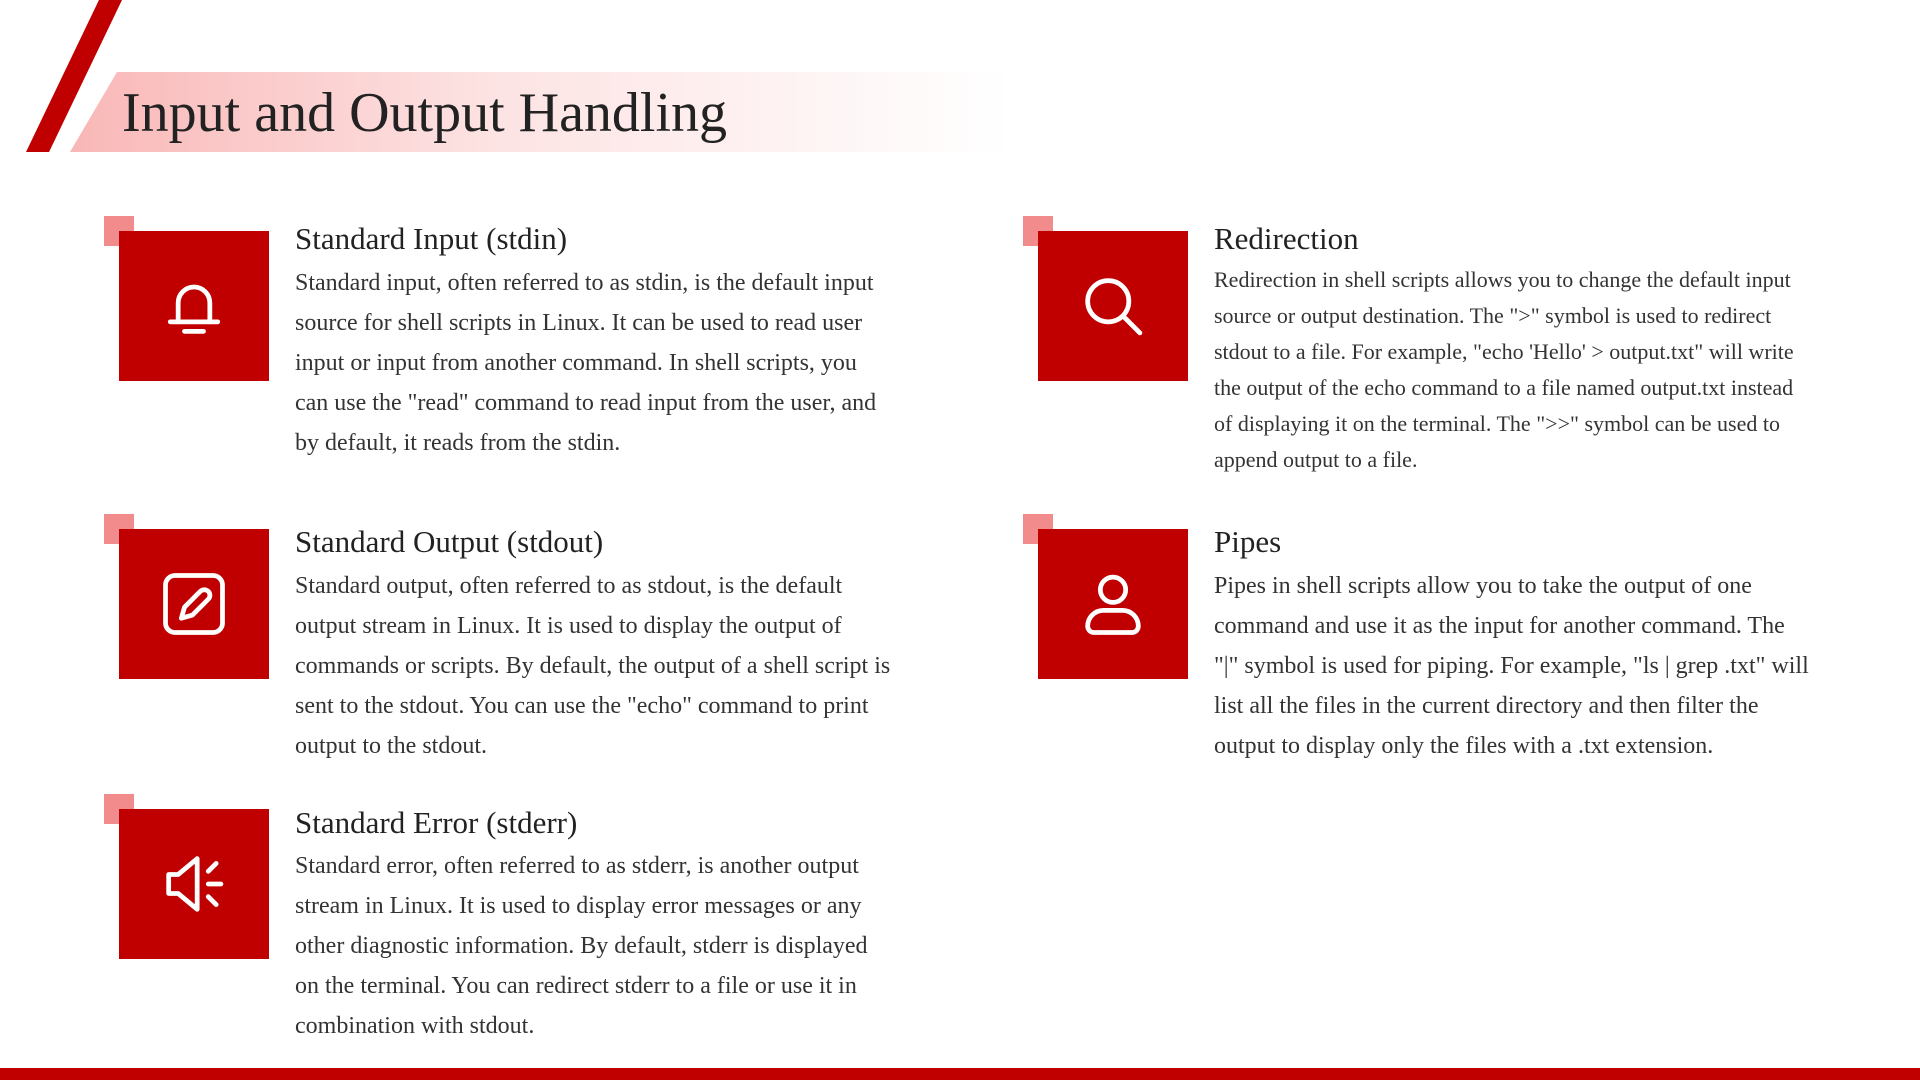 The height and width of the screenshot is (1080, 1920). What do you see at coordinates (194, 309) in the screenshot?
I see `bell-icon` at bounding box center [194, 309].